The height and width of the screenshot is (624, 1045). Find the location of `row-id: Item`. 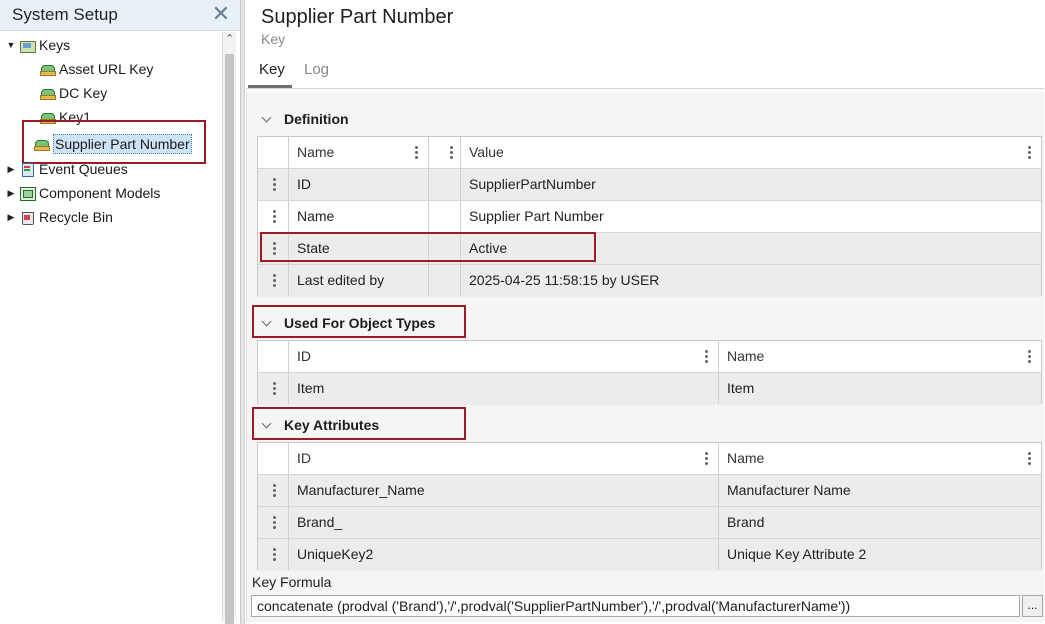

row-id: Item is located at coordinates (503, 388).